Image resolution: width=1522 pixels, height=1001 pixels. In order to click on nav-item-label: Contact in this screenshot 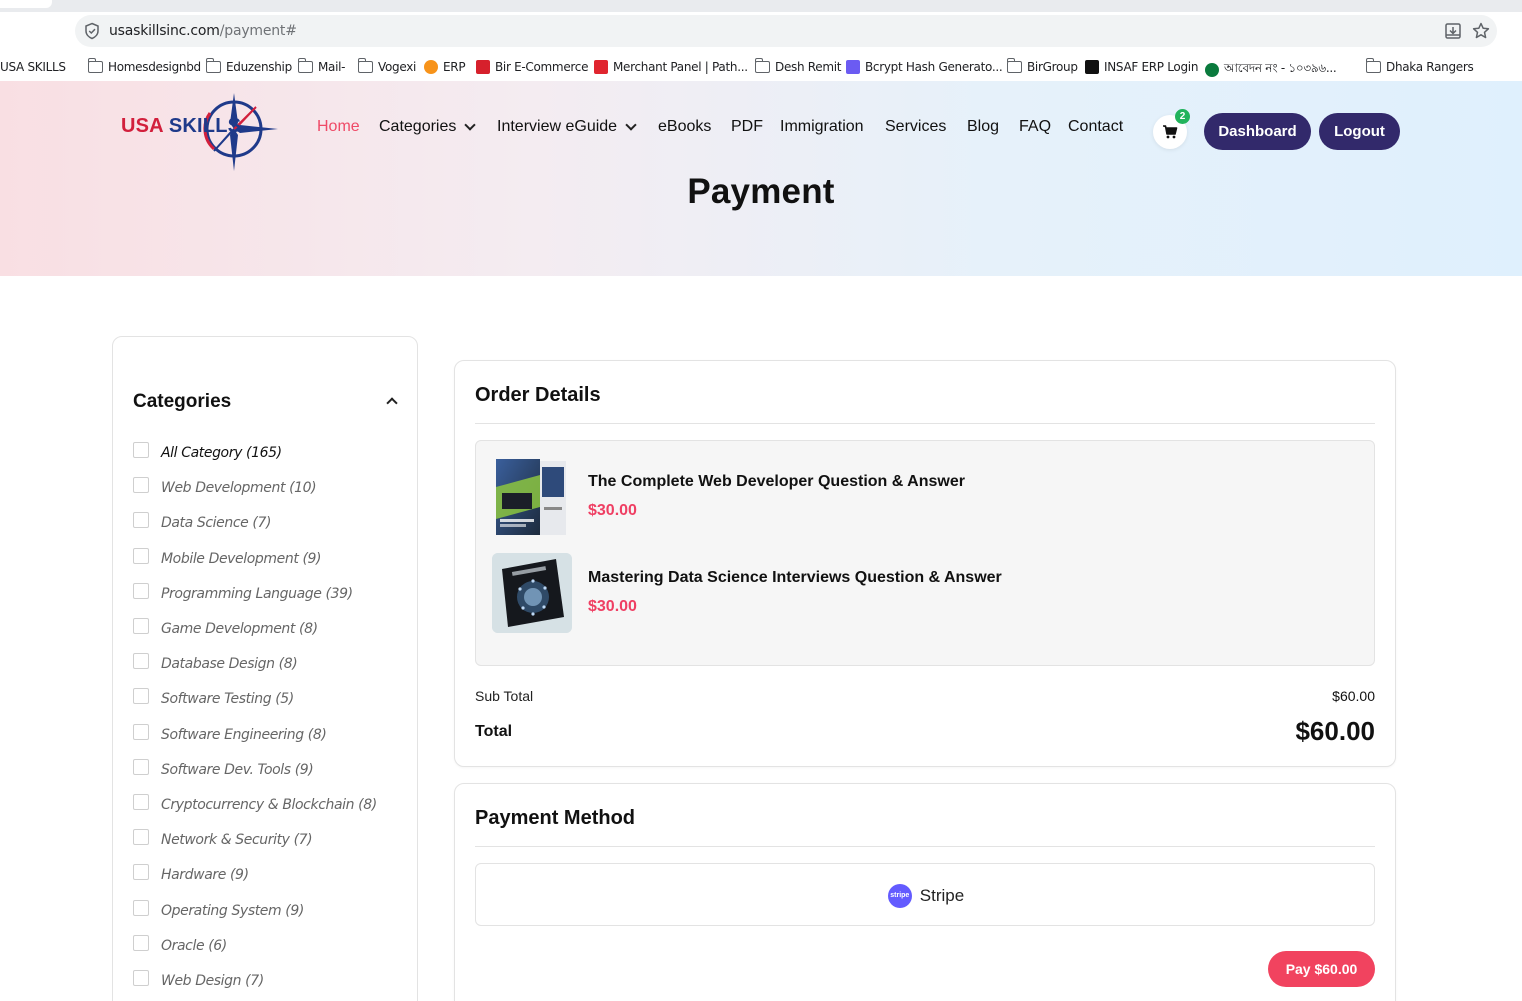, I will do `click(1096, 126)`.